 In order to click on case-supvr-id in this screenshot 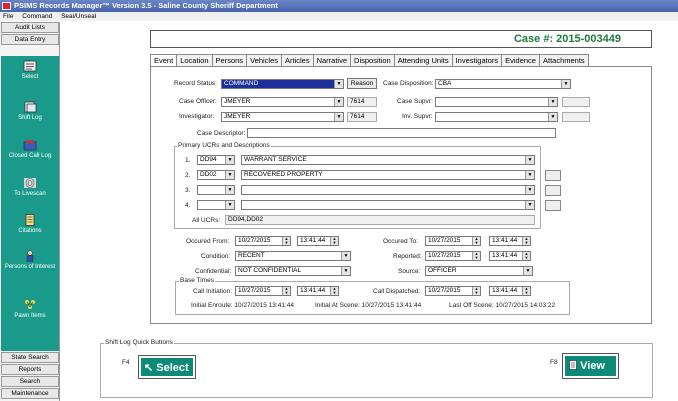, I will do `click(576, 102)`.